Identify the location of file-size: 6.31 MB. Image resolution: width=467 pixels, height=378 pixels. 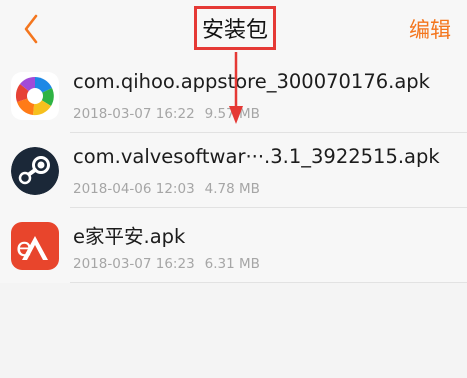
(232, 264).